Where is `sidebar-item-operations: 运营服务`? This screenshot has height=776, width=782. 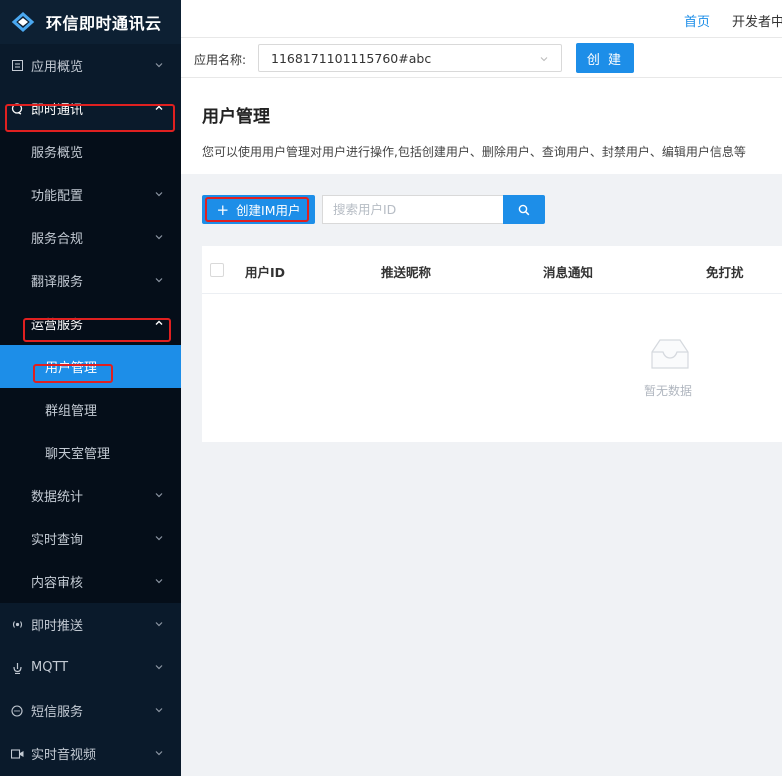
sidebar-item-operations: 运营服务 is located at coordinates (90, 323).